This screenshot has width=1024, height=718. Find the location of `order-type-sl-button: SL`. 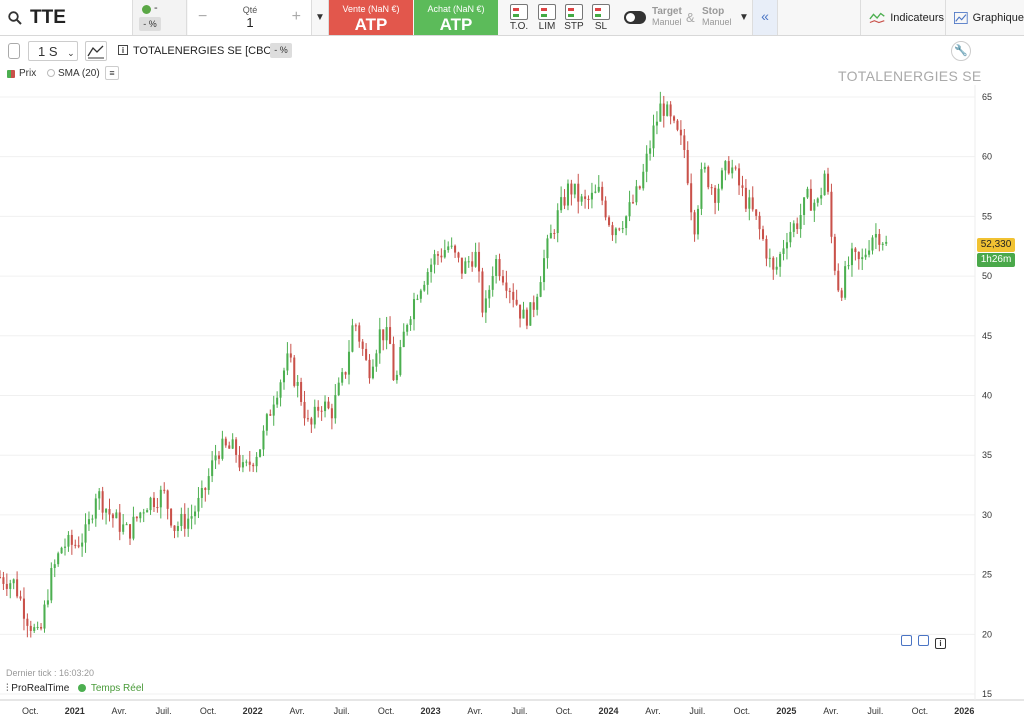

order-type-sl-button: SL is located at coordinates (601, 18).